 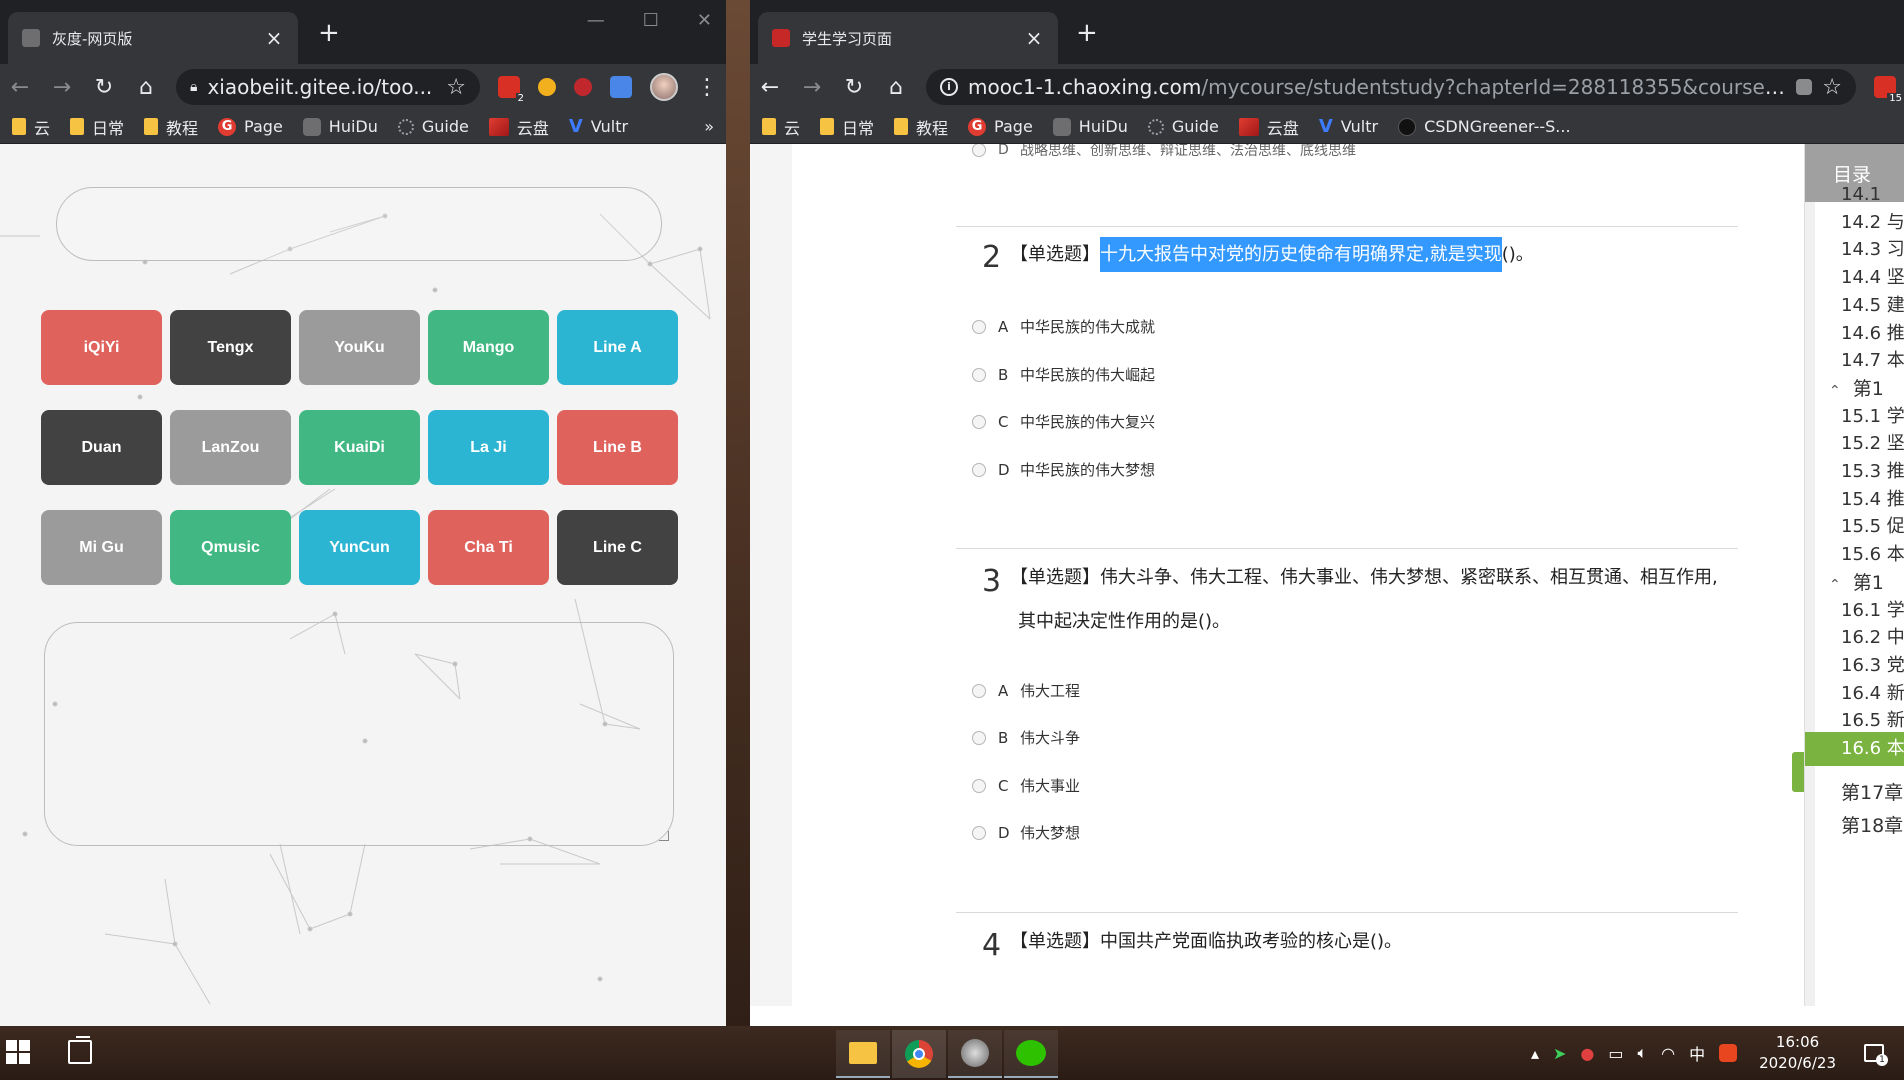 What do you see at coordinates (1797, 1053) in the screenshot?
I see `clock: 16:06 2020/6/23` at bounding box center [1797, 1053].